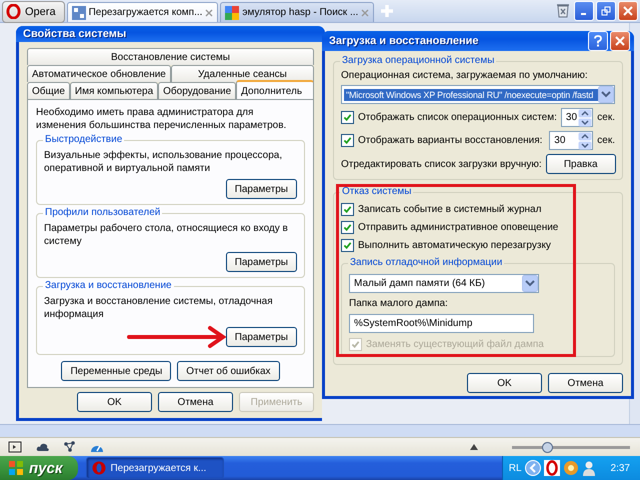  Describe the element at coordinates (164, 162) in the screenshot. I see `group-description: Визуальные эффекты, использование процессора, оперативной и виртуальной памяти` at that location.